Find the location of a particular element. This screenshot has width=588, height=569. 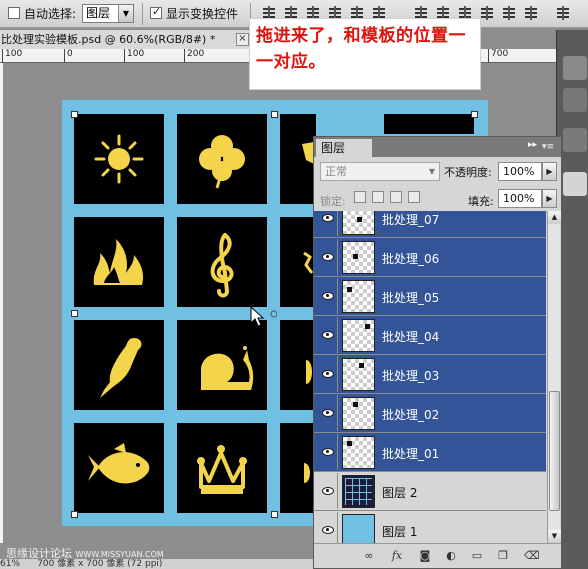

fill-input: 100% is located at coordinates (520, 198).